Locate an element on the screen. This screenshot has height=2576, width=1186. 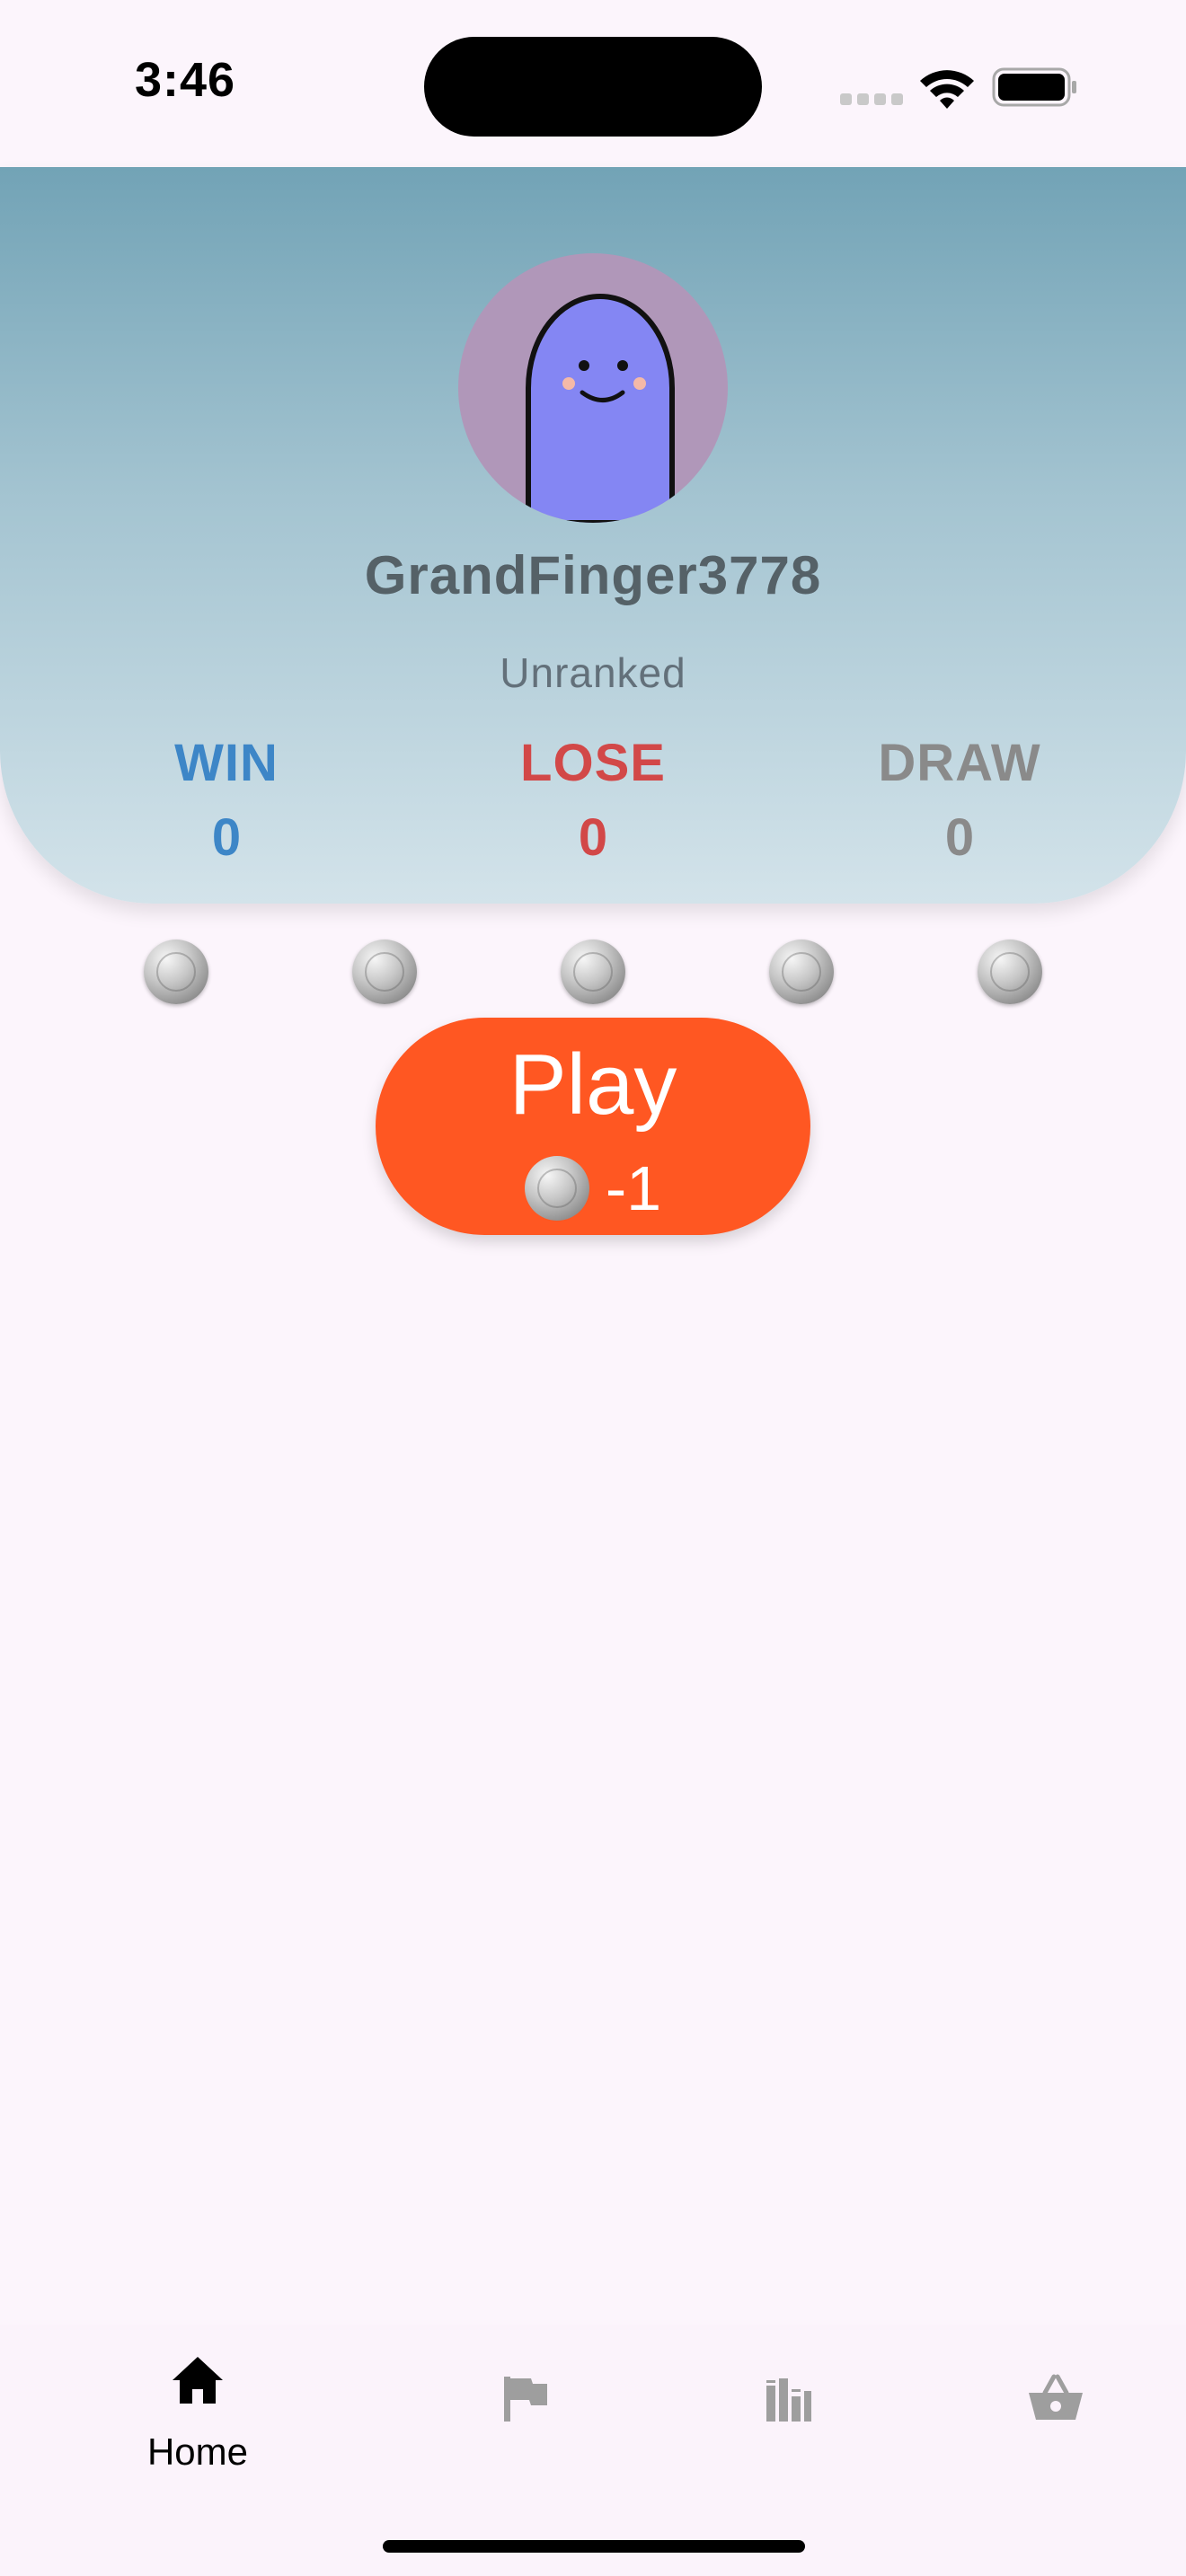
bottom-nav: Home is located at coordinates (593, 2450).